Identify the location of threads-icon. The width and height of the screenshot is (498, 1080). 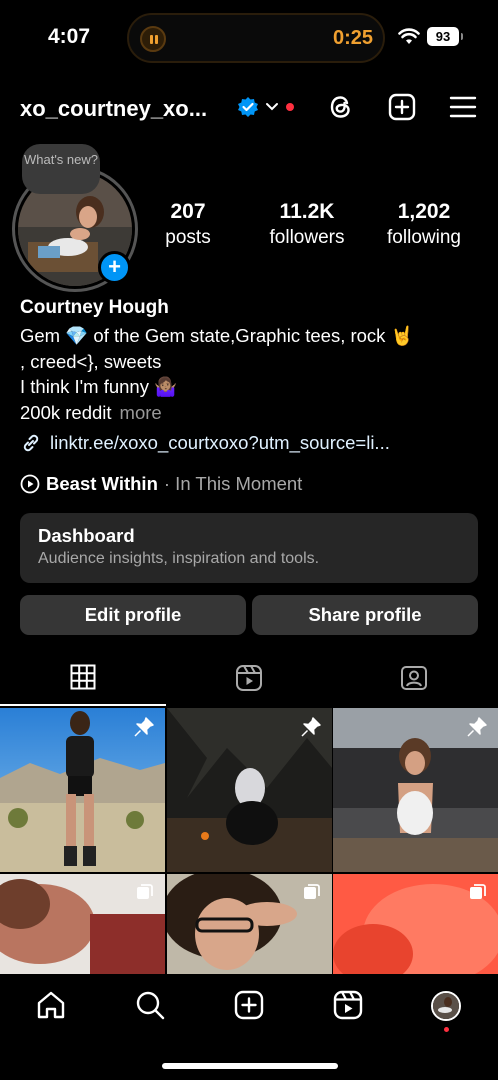
(341, 107).